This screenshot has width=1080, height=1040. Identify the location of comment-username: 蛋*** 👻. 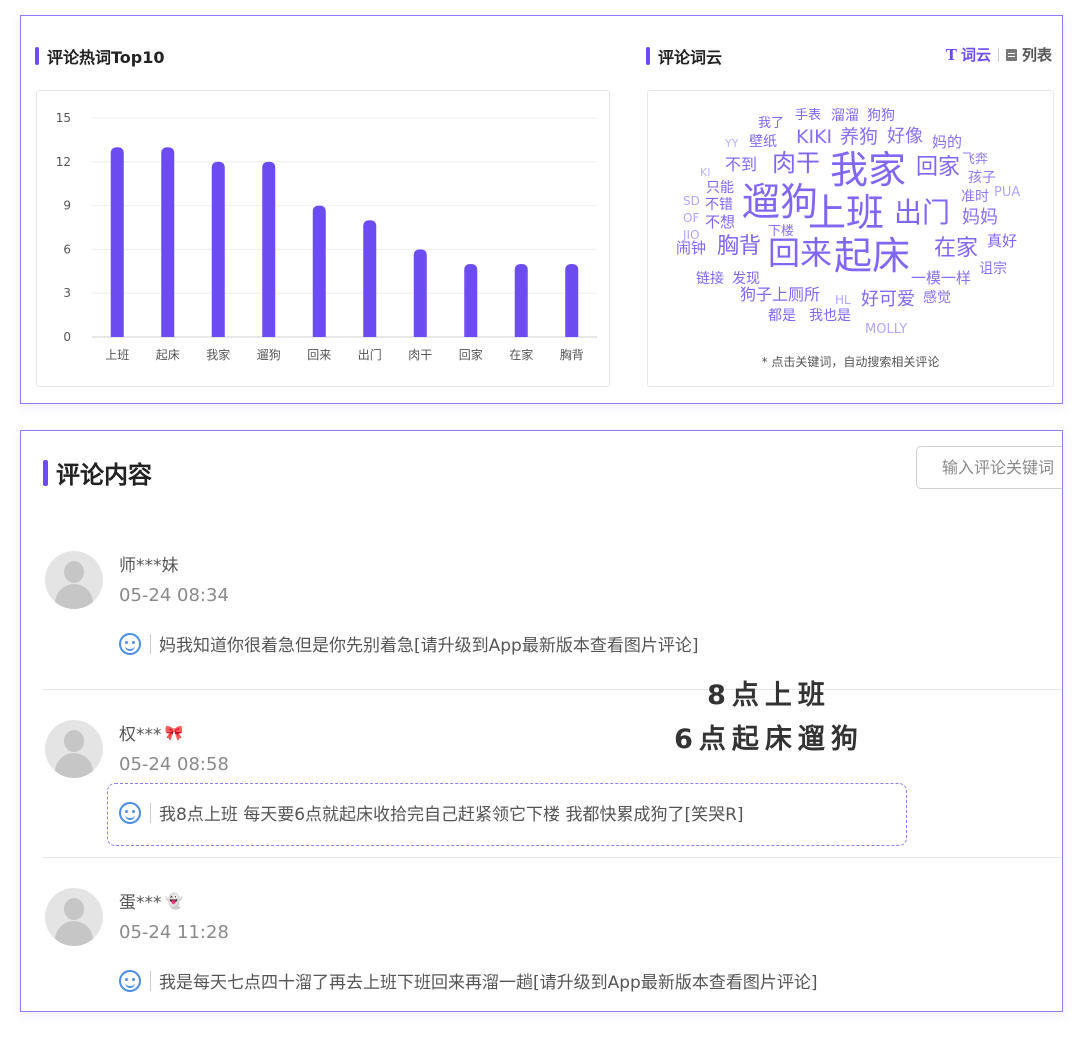
(151, 901).